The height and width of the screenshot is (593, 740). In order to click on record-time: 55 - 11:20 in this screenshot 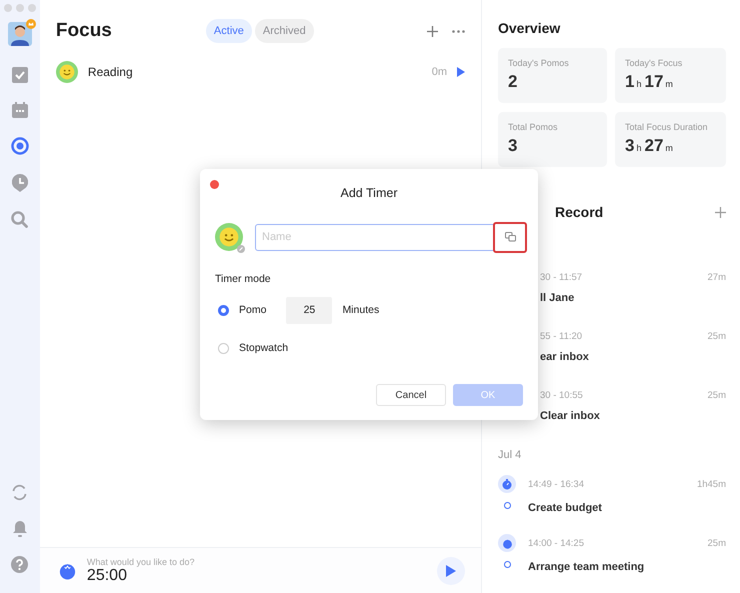, I will do `click(561, 336)`.